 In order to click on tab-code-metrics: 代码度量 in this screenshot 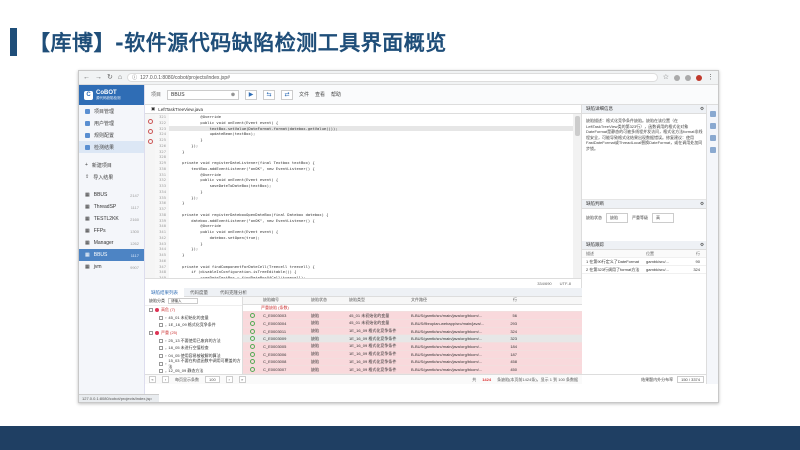, I will do `click(199, 292)`.